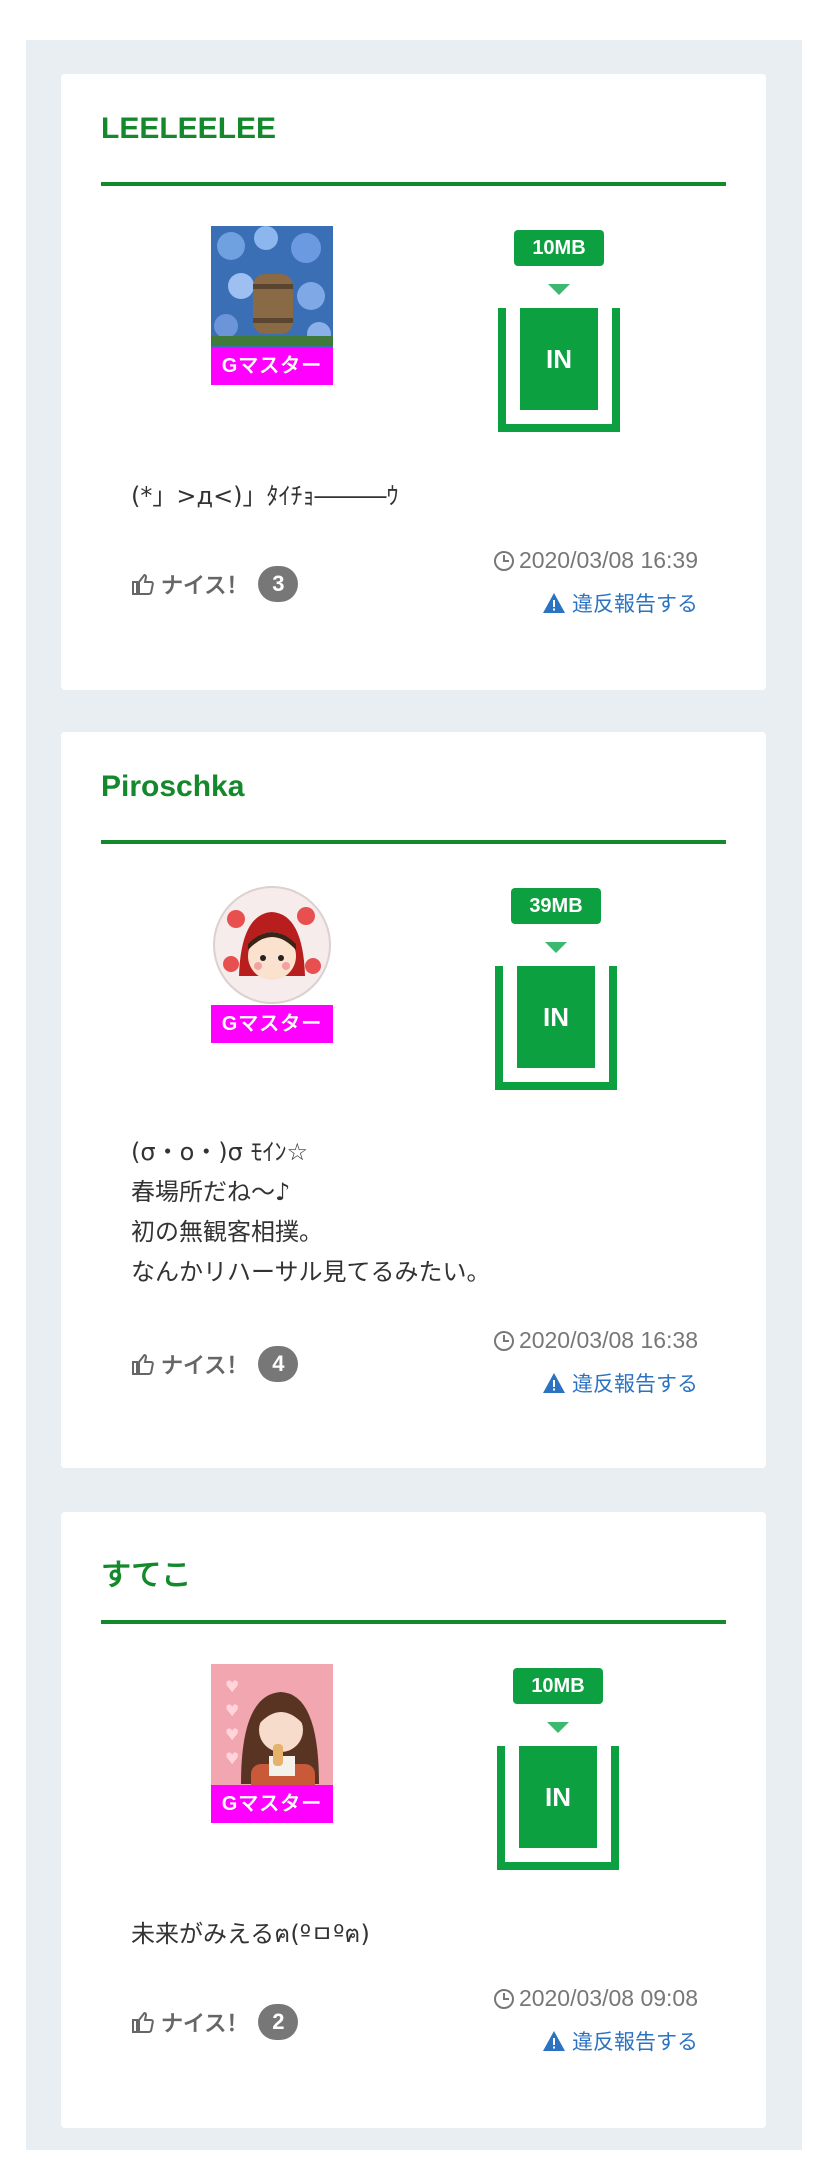  I want to click on avatar: ♥ ♥ ♥ ♥ Gマスター, so click(272, 1743).